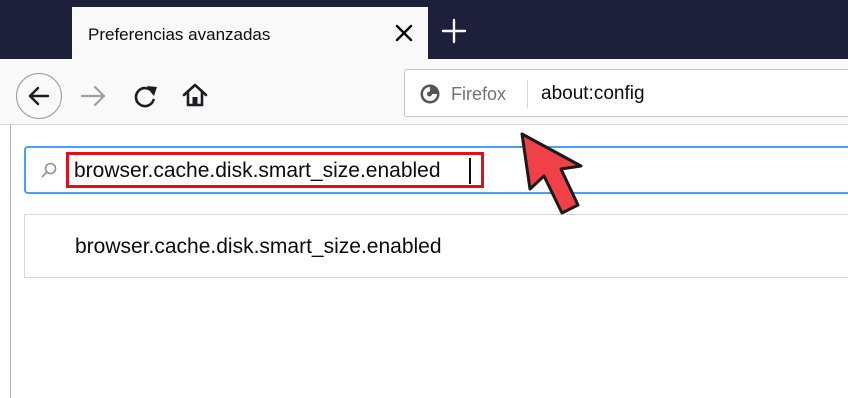  Describe the element at coordinates (527, 94) in the screenshot. I see `url-separator` at that location.